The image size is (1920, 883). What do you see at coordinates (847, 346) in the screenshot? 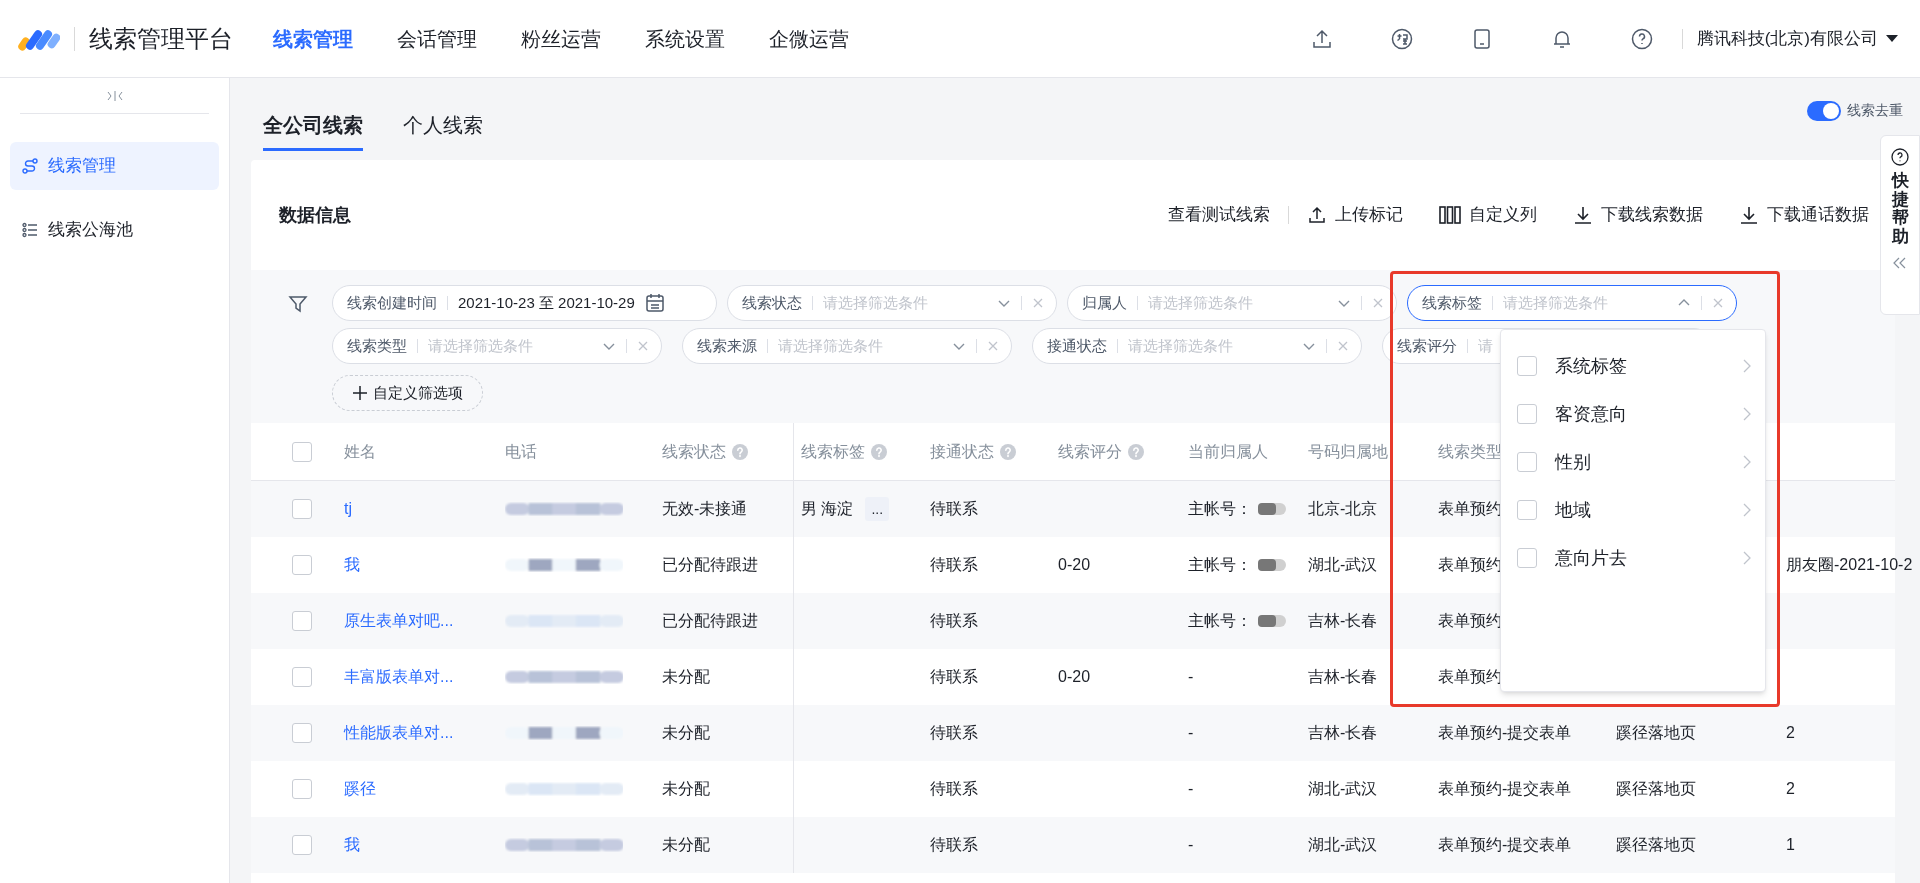
I see `filter-select: 线索来源 请选择筛选条件` at bounding box center [847, 346].